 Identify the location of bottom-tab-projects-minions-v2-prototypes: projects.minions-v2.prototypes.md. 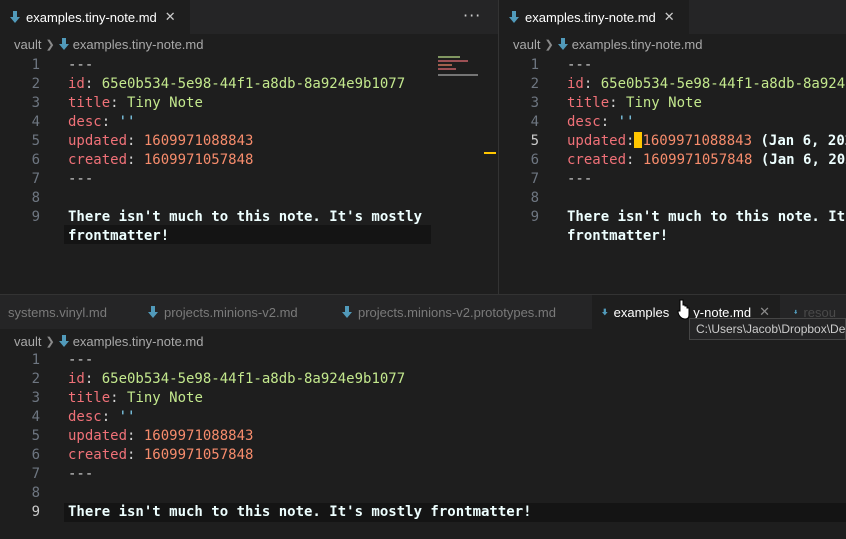
(457, 312).